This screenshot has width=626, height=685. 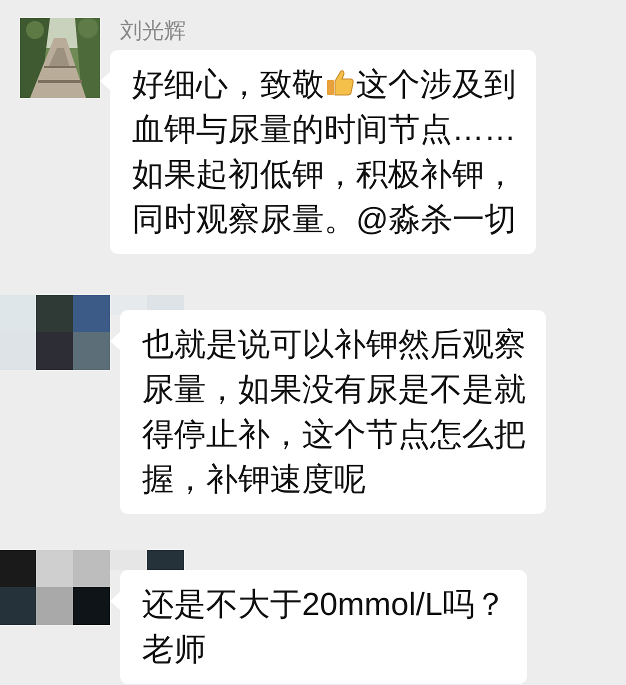 I want to click on message-text: 同时观察尿量。@淼杀一切, so click(x=324, y=219).